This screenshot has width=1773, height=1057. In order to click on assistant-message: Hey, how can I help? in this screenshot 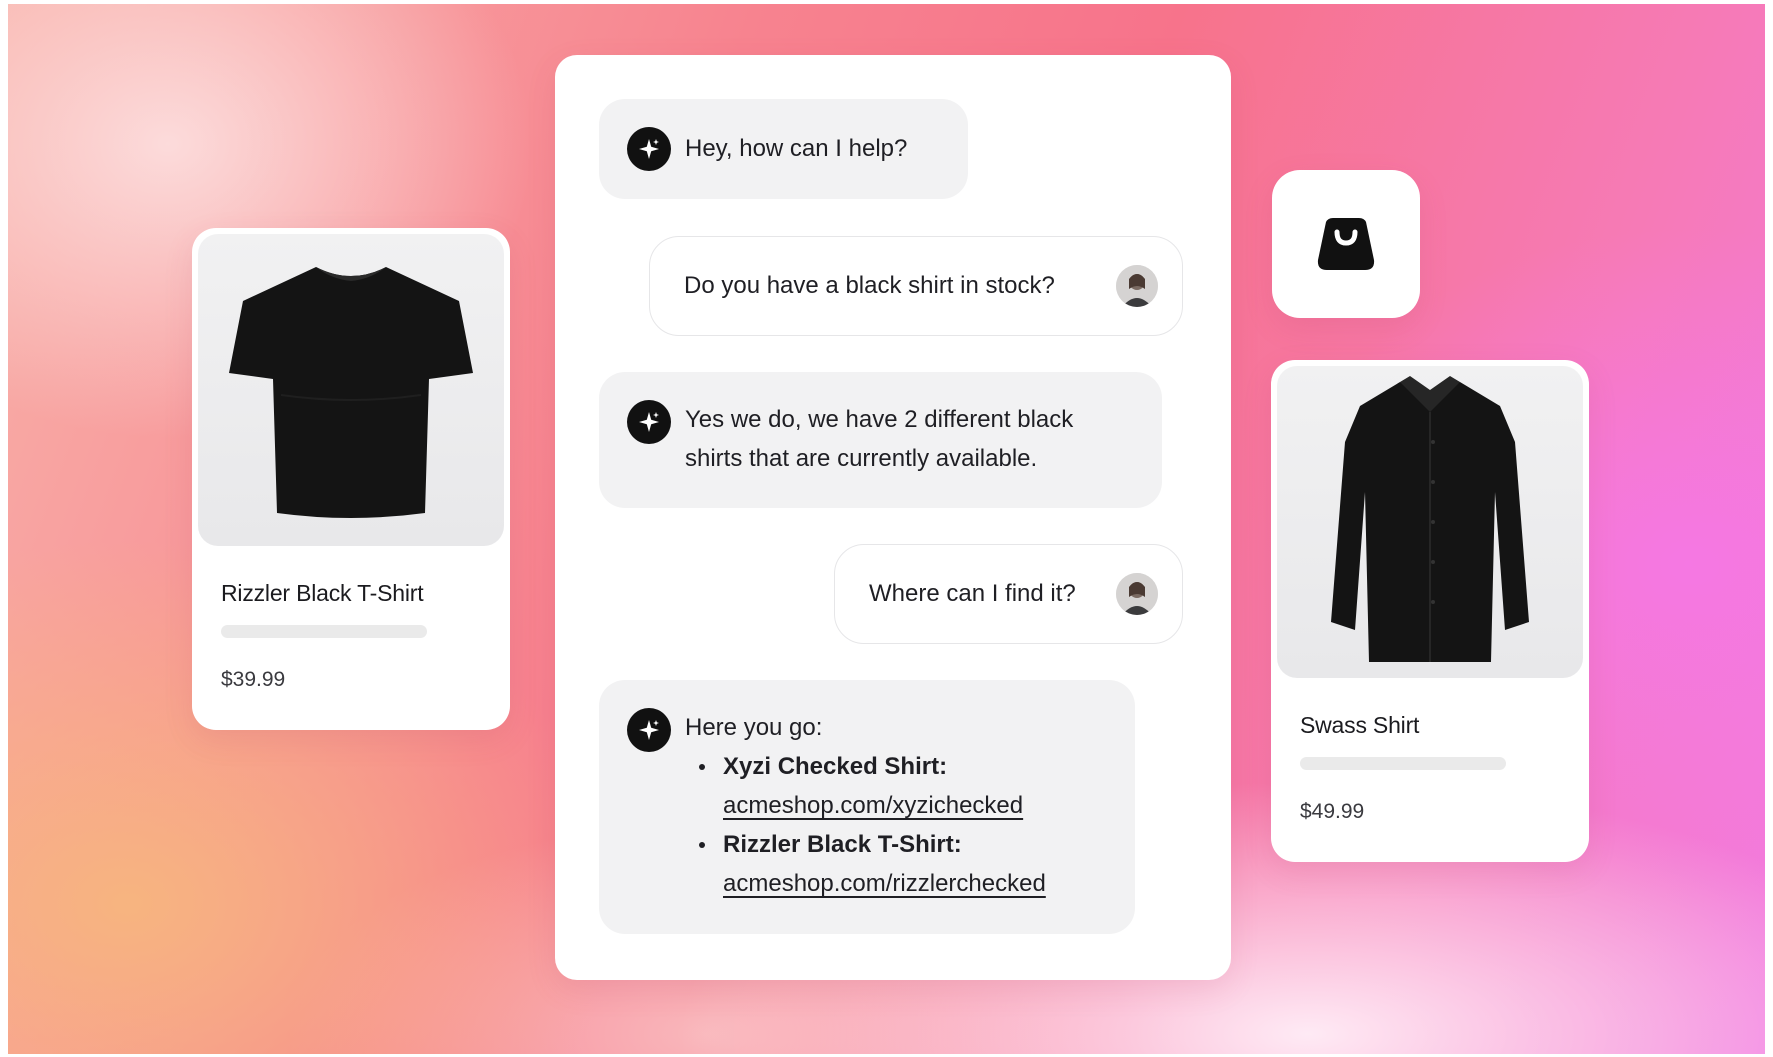, I will do `click(783, 149)`.